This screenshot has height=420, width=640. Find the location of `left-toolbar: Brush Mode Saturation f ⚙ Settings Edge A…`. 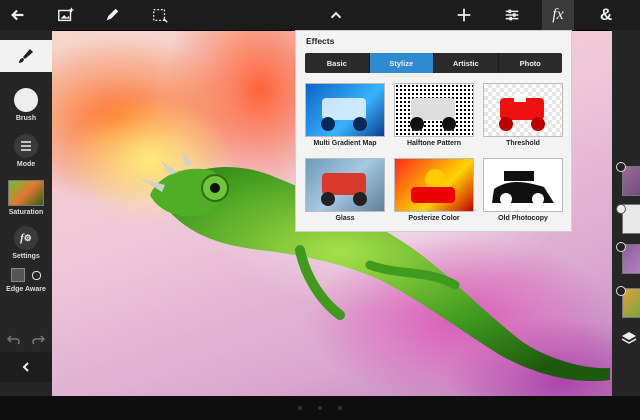

left-toolbar: Brush Mode Saturation f ⚙ Settings Edge A… is located at coordinates (26, 225).